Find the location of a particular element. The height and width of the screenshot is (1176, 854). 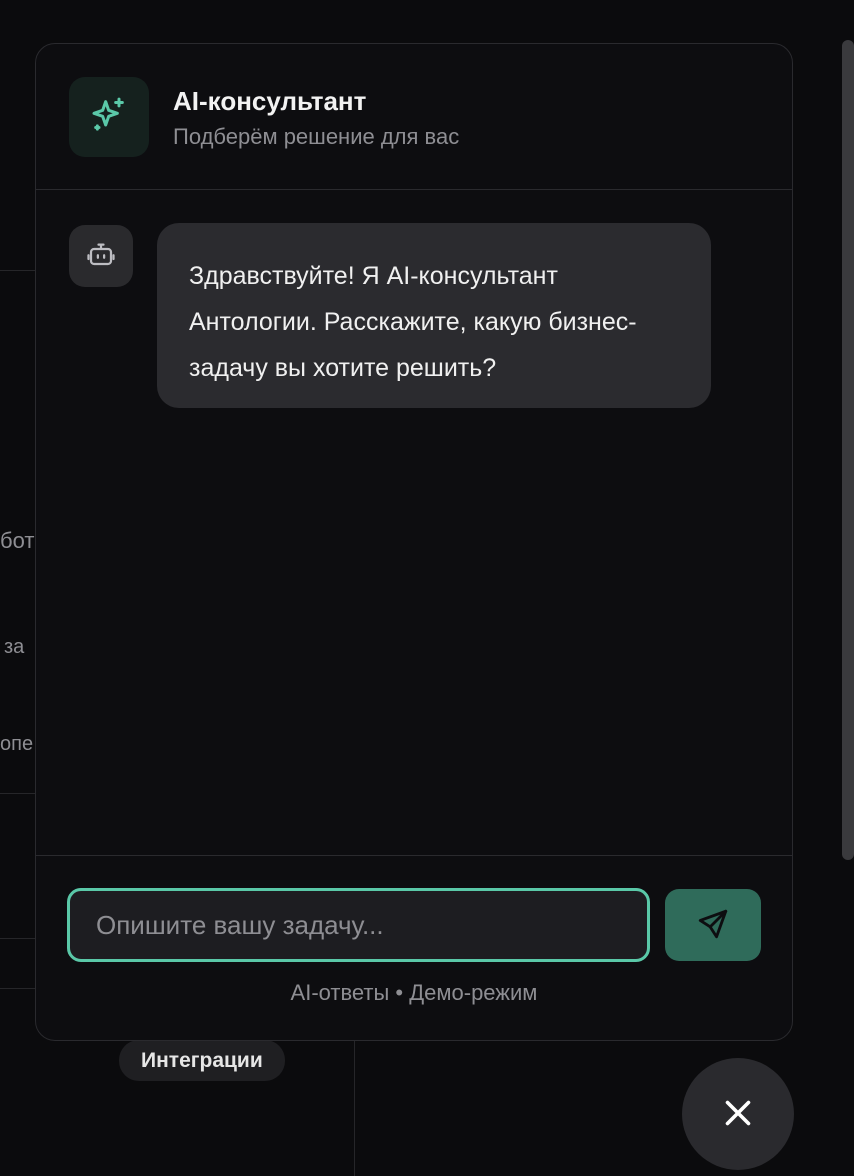

footer-note: AI-ответы • Демо-режим is located at coordinates (414, 992).